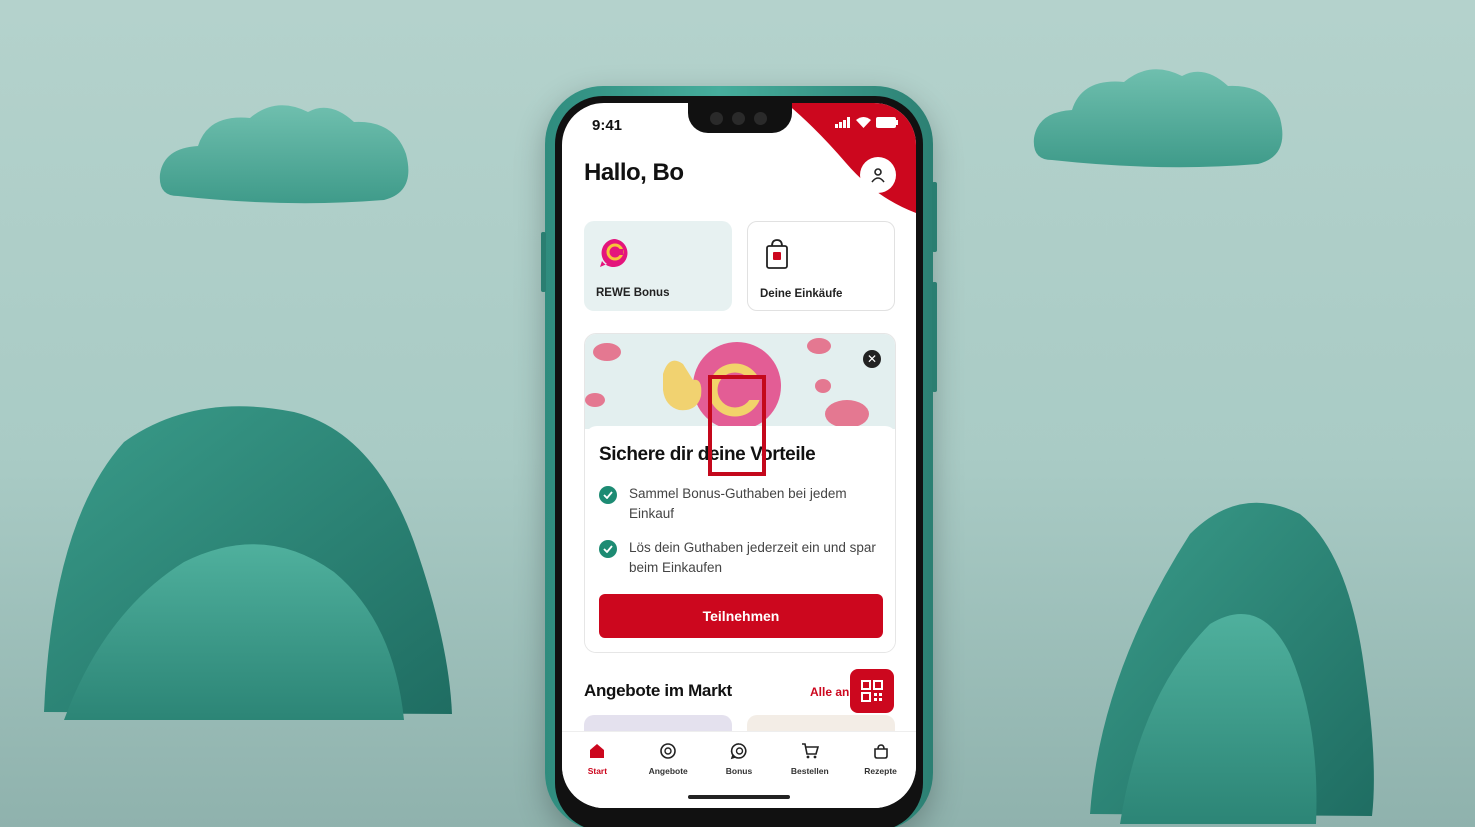 The image size is (1475, 827). I want to click on signal-icon, so click(842, 122).